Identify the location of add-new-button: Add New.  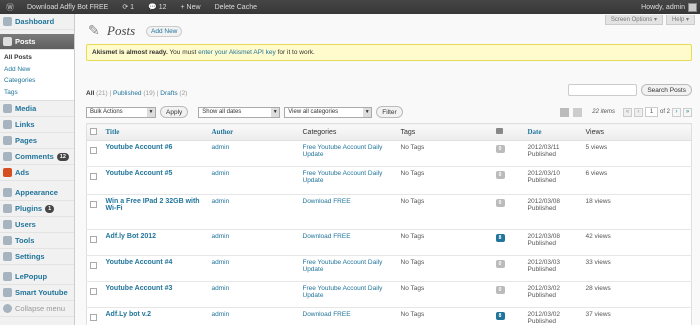
(164, 31).